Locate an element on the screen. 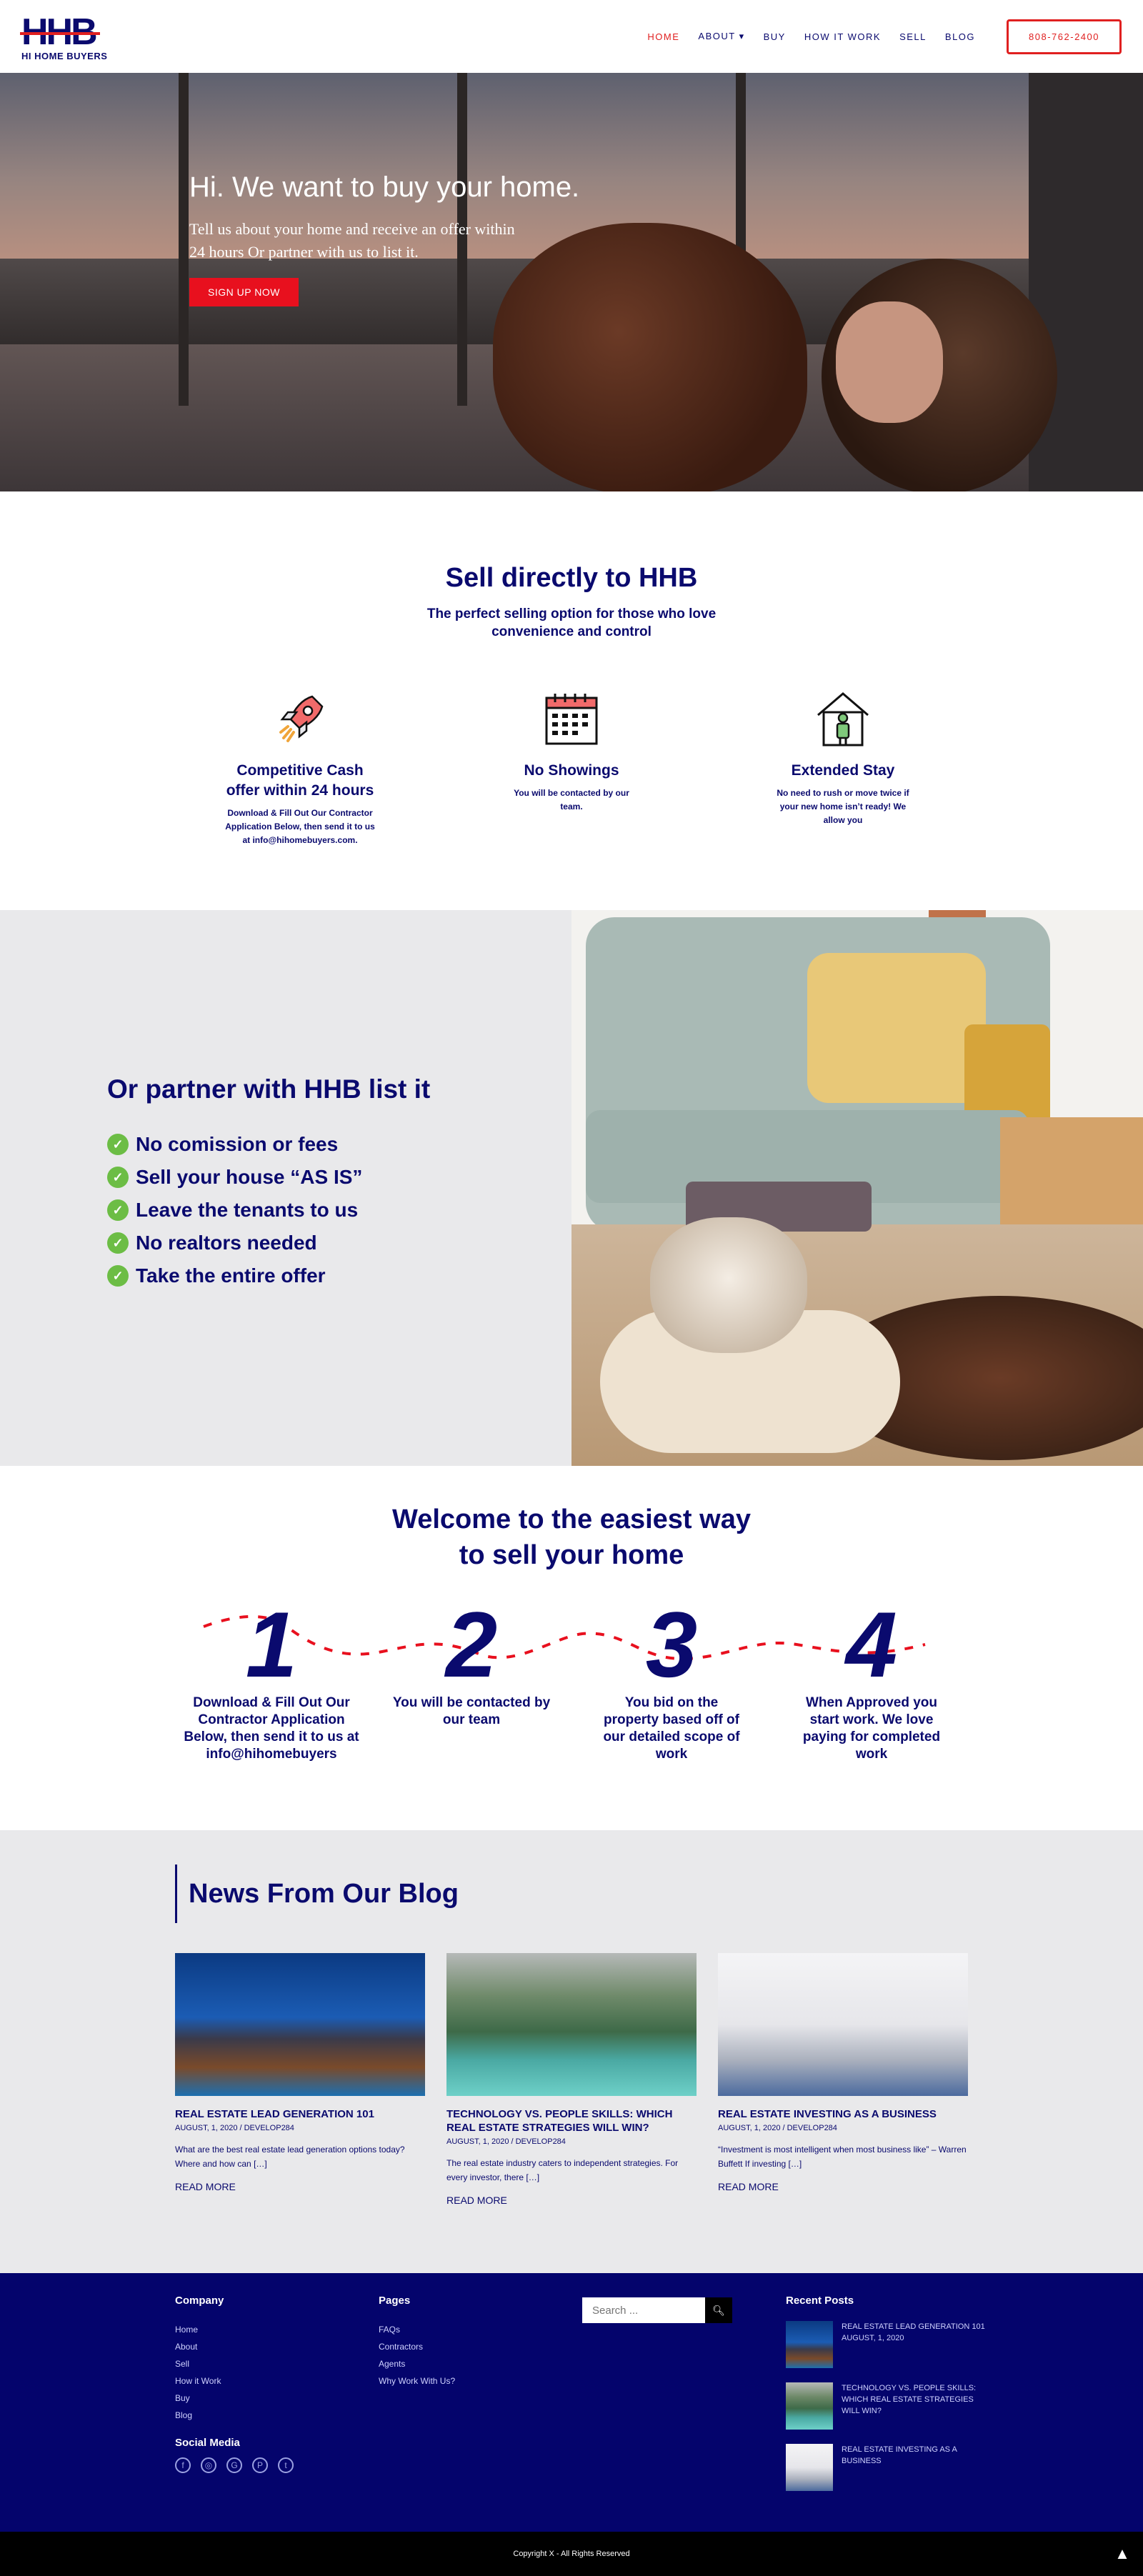  nav-home: HOME is located at coordinates (663, 37).